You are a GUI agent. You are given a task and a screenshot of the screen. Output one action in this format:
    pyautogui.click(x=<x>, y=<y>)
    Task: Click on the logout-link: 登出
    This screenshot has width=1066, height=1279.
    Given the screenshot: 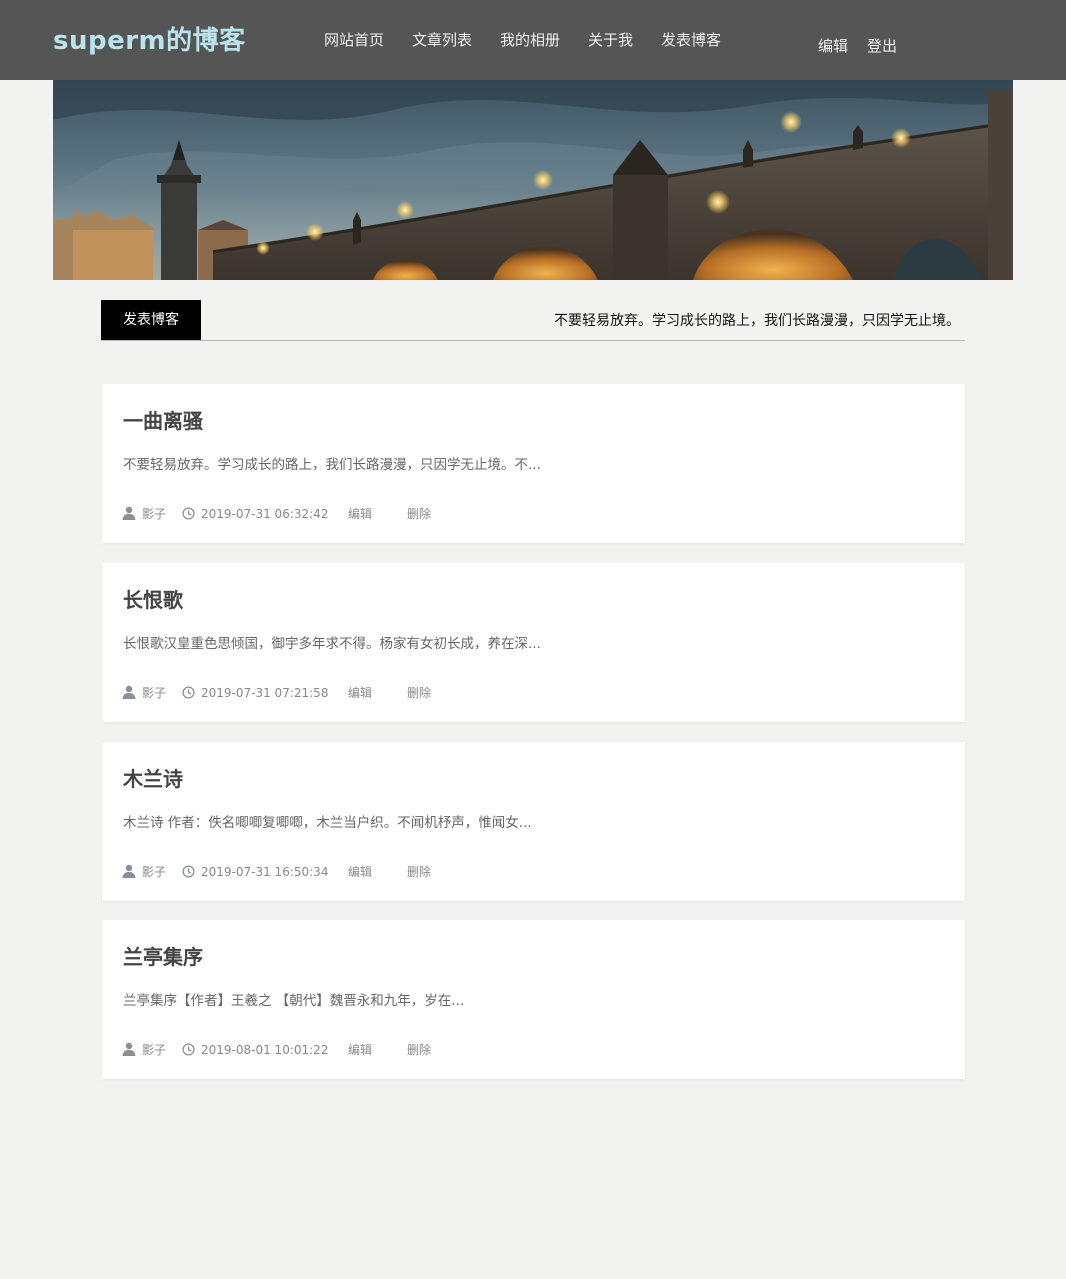 What is the action you would take?
    pyautogui.click(x=882, y=46)
    